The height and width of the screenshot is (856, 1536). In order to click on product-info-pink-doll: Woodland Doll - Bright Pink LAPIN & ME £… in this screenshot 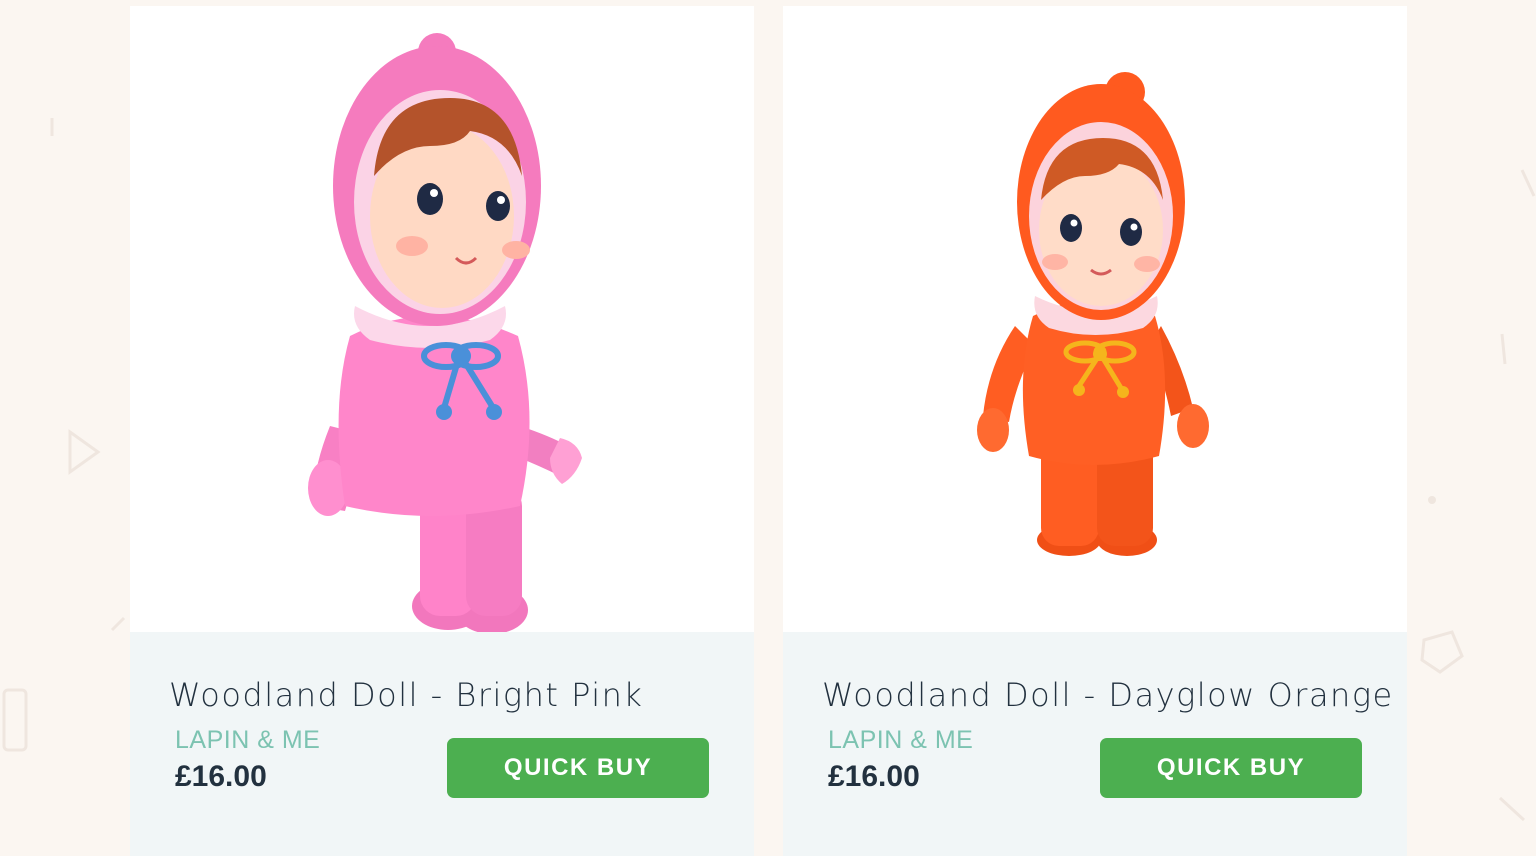, I will do `click(442, 744)`.